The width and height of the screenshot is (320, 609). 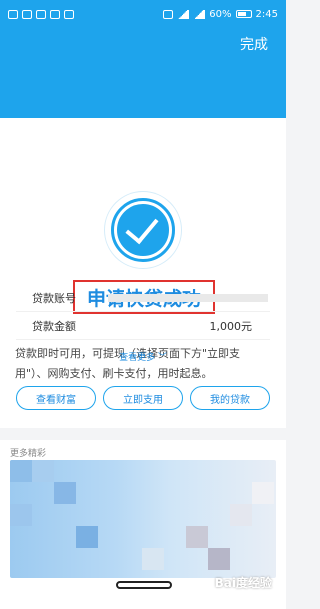 What do you see at coordinates (143, 14) in the screenshot?
I see `status-bar: 60% 2:45` at bounding box center [143, 14].